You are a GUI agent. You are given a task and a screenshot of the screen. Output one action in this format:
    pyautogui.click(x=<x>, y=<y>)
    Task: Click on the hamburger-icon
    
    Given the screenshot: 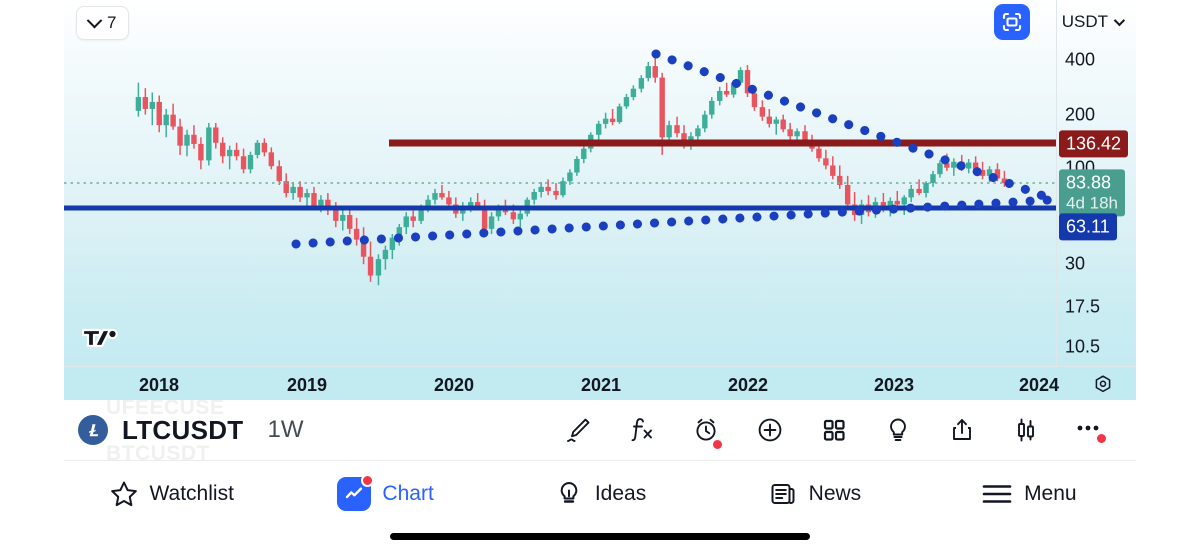 What is the action you would take?
    pyautogui.click(x=997, y=493)
    